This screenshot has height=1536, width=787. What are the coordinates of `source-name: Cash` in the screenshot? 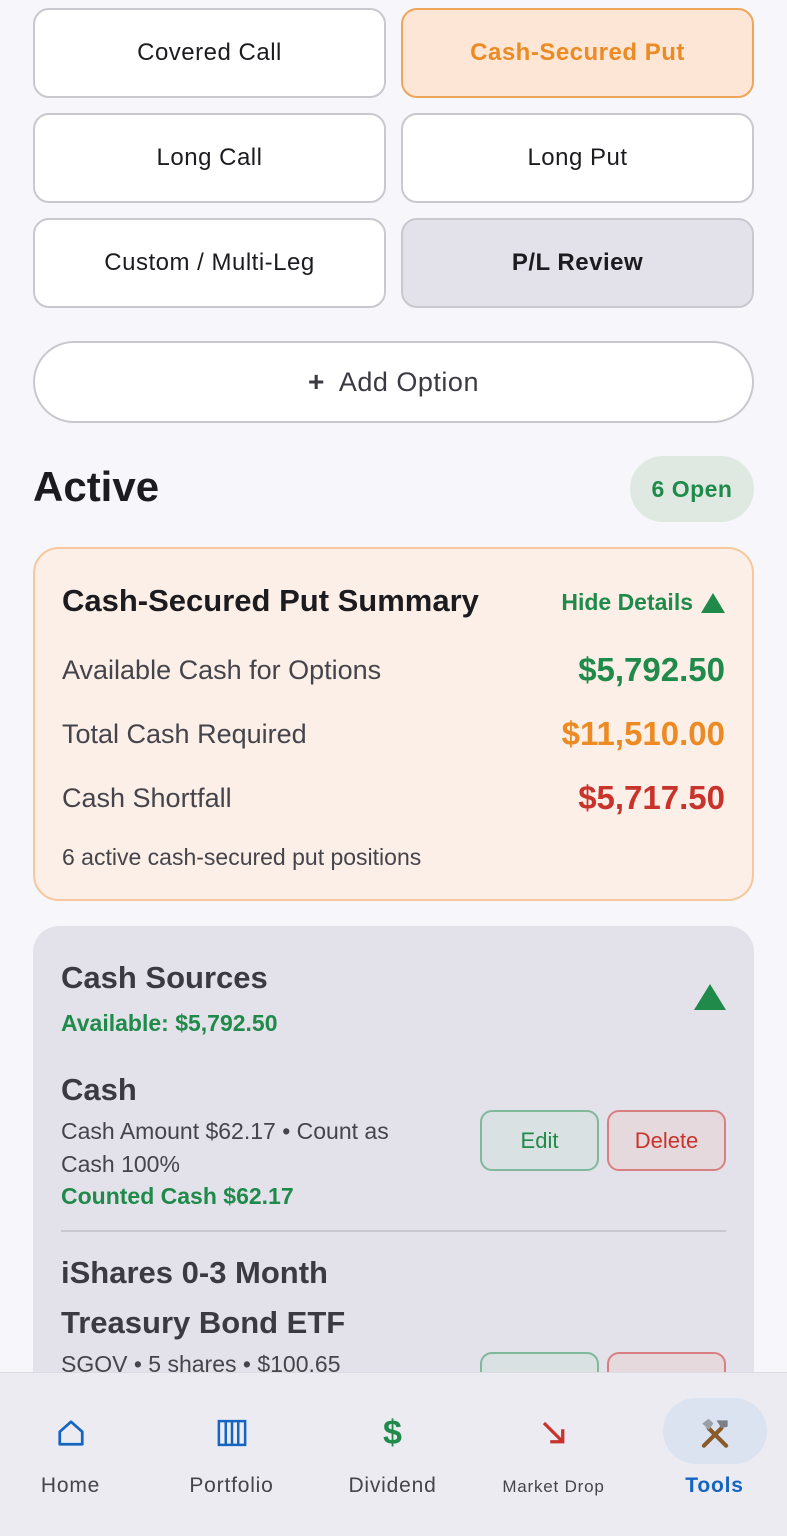 It's located at (99, 1089).